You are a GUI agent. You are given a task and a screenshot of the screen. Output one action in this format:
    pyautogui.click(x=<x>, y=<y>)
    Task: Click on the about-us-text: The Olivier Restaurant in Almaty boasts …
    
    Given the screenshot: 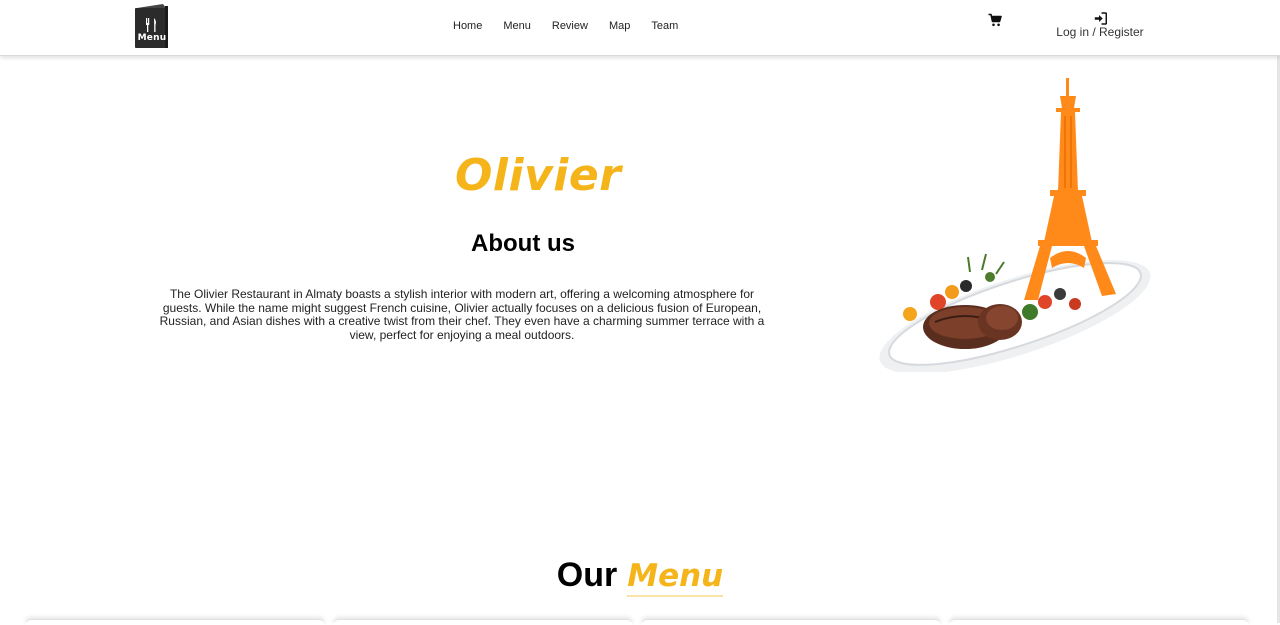 What is the action you would take?
    pyautogui.click(x=462, y=314)
    